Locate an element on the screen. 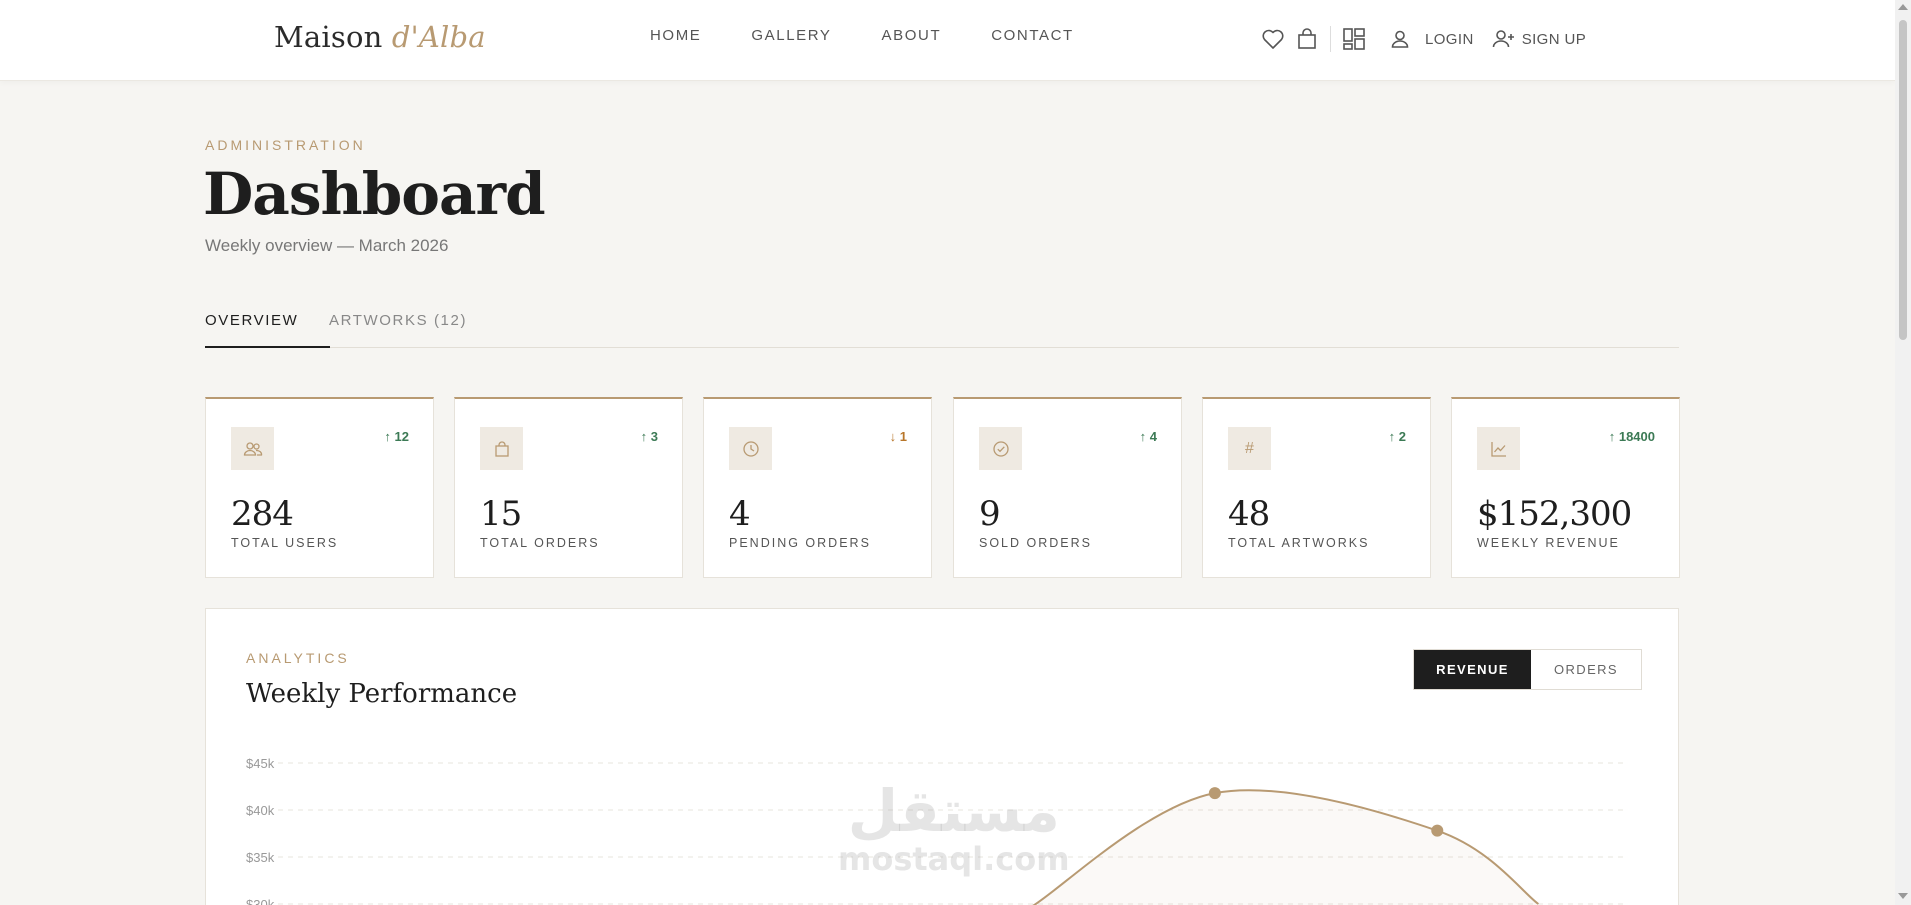  dashboard-tabs: OVERVIEW ARTWORKS (12) is located at coordinates (942, 324).